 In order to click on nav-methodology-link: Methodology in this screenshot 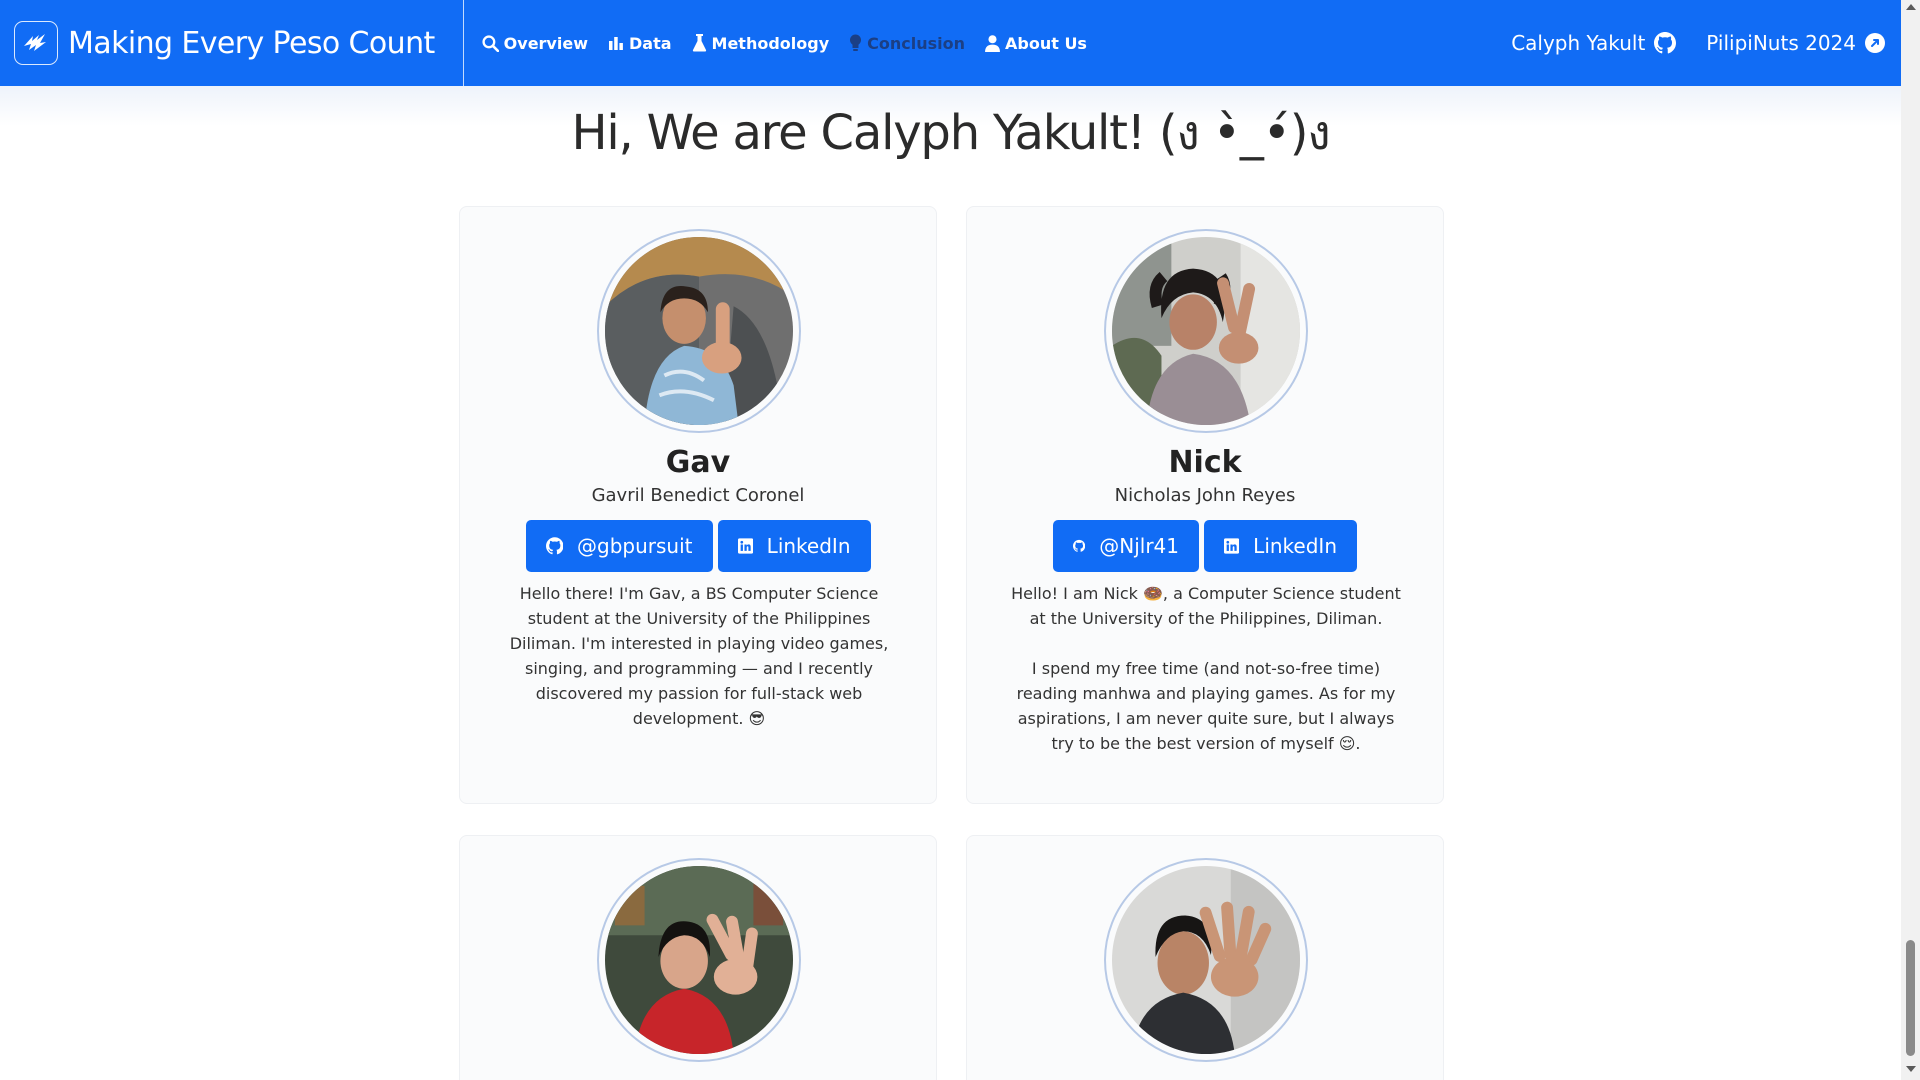, I will do `click(761, 43)`.